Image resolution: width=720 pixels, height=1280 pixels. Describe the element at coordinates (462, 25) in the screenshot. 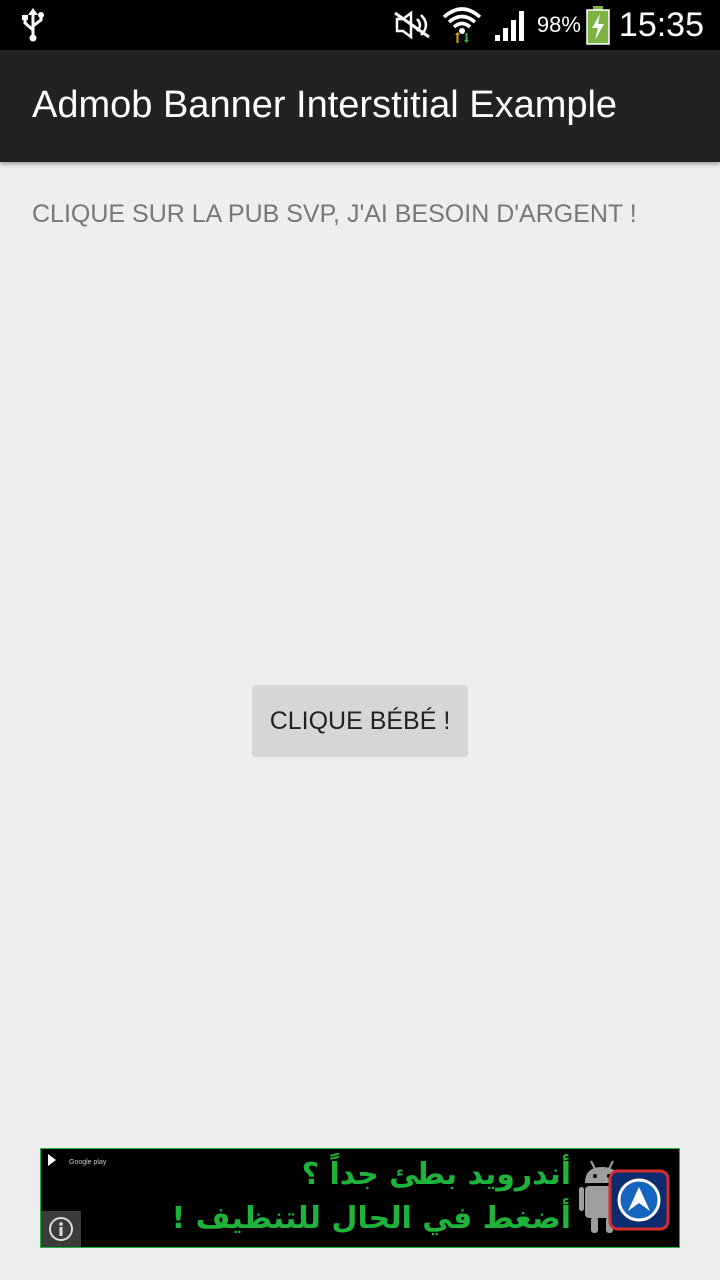

I see `wifi-icon` at that location.